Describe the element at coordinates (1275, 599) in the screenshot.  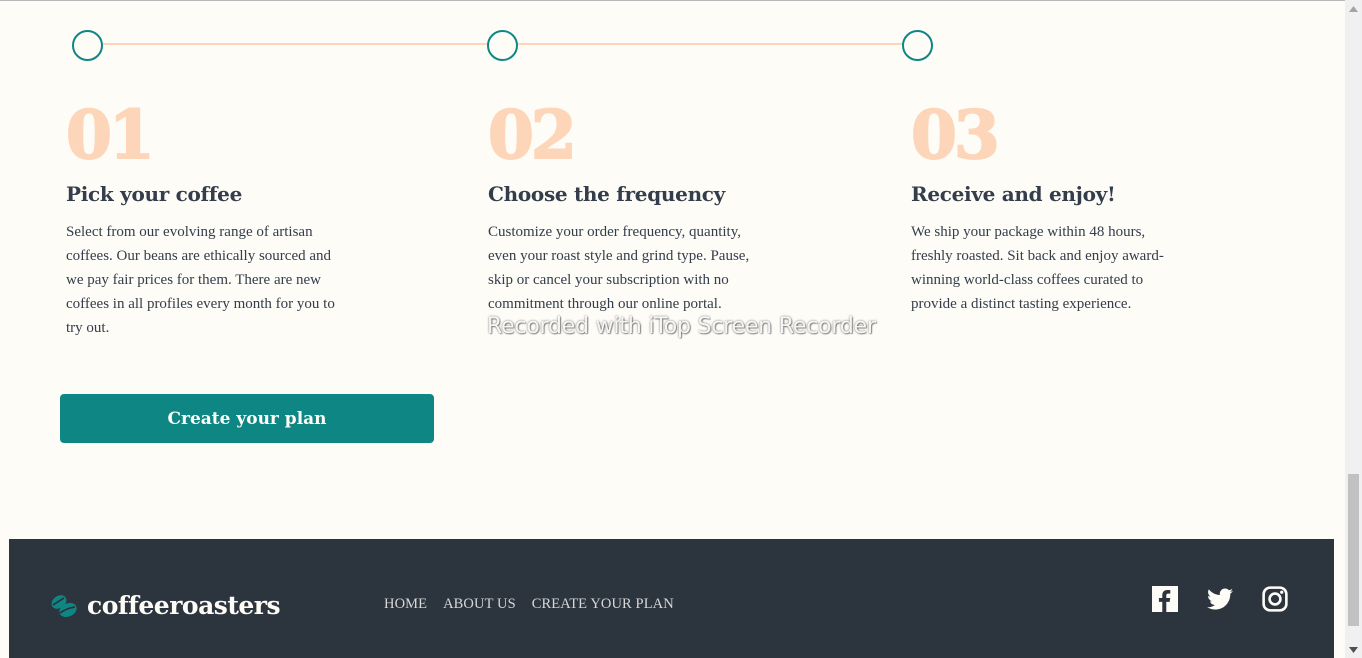
I see `instagram-icon` at that location.